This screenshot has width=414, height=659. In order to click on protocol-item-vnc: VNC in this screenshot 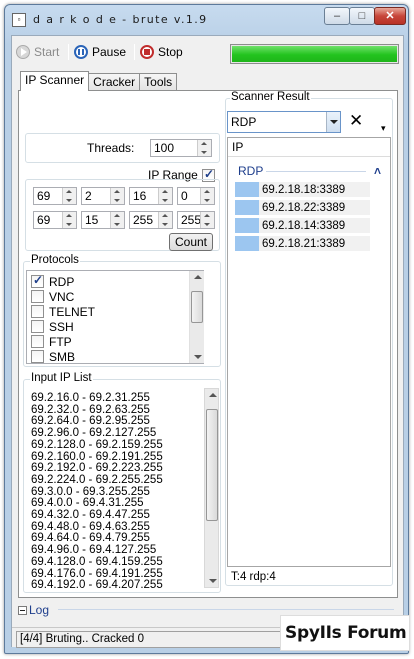, I will do `click(52, 296)`.